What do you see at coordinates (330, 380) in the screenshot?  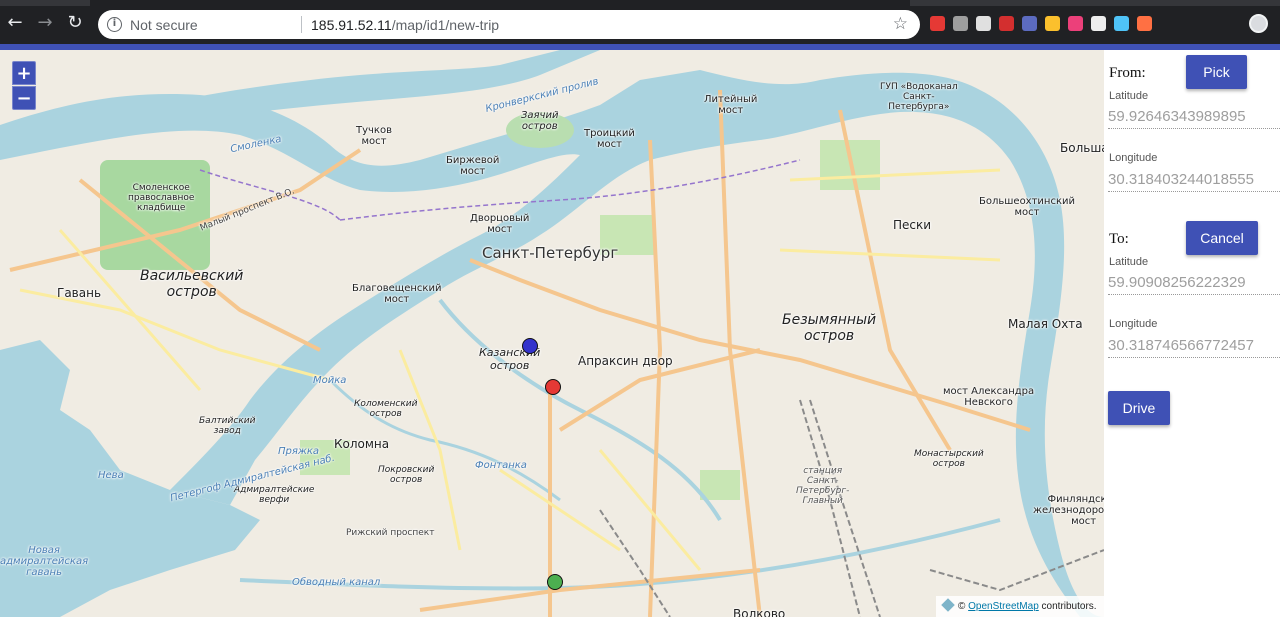 I see `map-label-moika: Мойка` at bounding box center [330, 380].